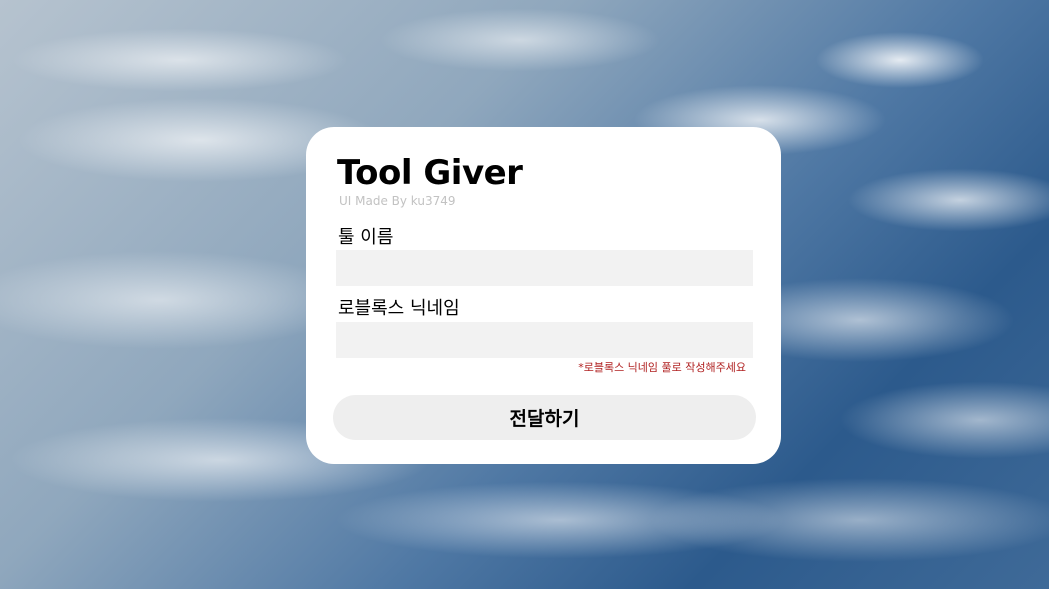  Describe the element at coordinates (430, 173) in the screenshot. I see `page-title: Tool Giver` at that location.